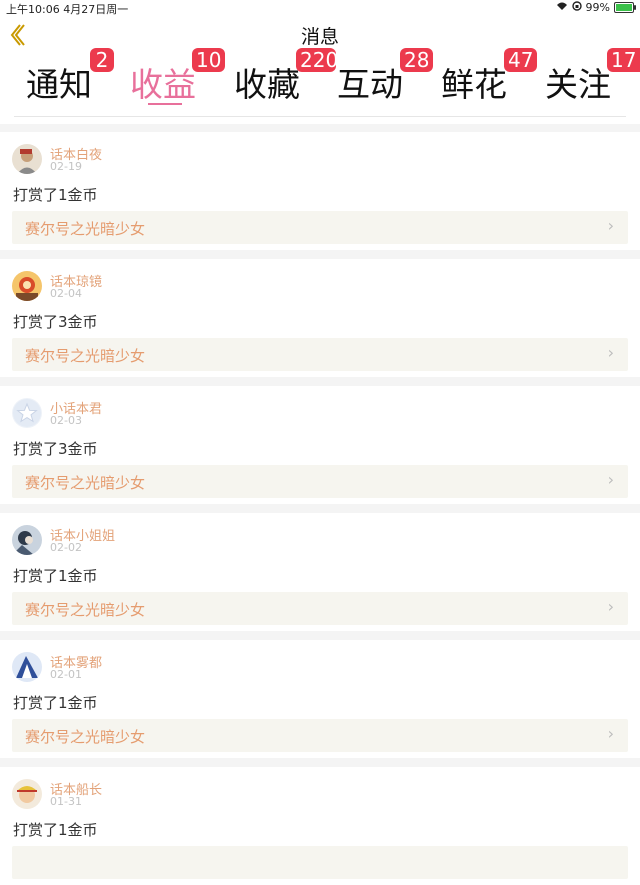 This screenshot has width=640, height=885. I want to click on tab-badge: 2, so click(102, 60).